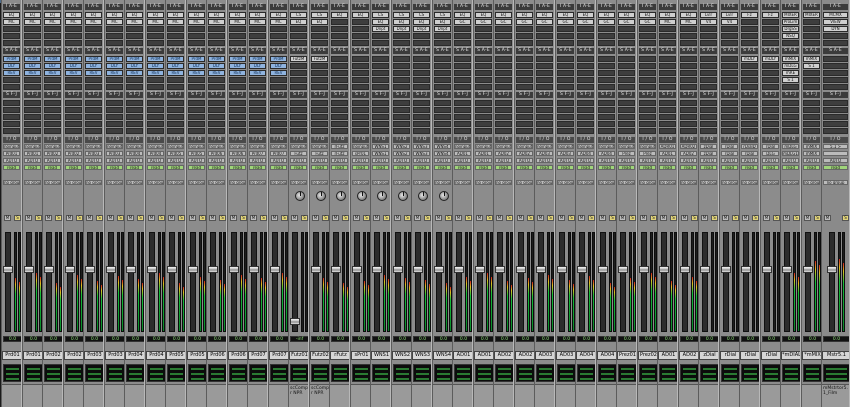 The height and width of the screenshot is (407, 850). What do you see at coordinates (237, 73) in the screenshot?
I see `send-slot: REV` at bounding box center [237, 73].